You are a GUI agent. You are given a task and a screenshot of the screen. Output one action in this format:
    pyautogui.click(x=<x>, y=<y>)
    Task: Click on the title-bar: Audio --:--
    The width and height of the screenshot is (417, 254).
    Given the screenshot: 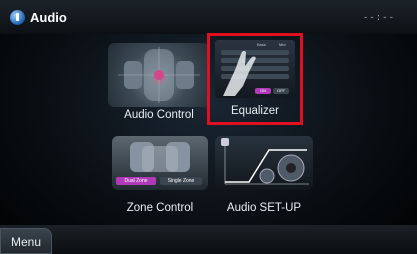 What is the action you would take?
    pyautogui.click(x=208, y=17)
    